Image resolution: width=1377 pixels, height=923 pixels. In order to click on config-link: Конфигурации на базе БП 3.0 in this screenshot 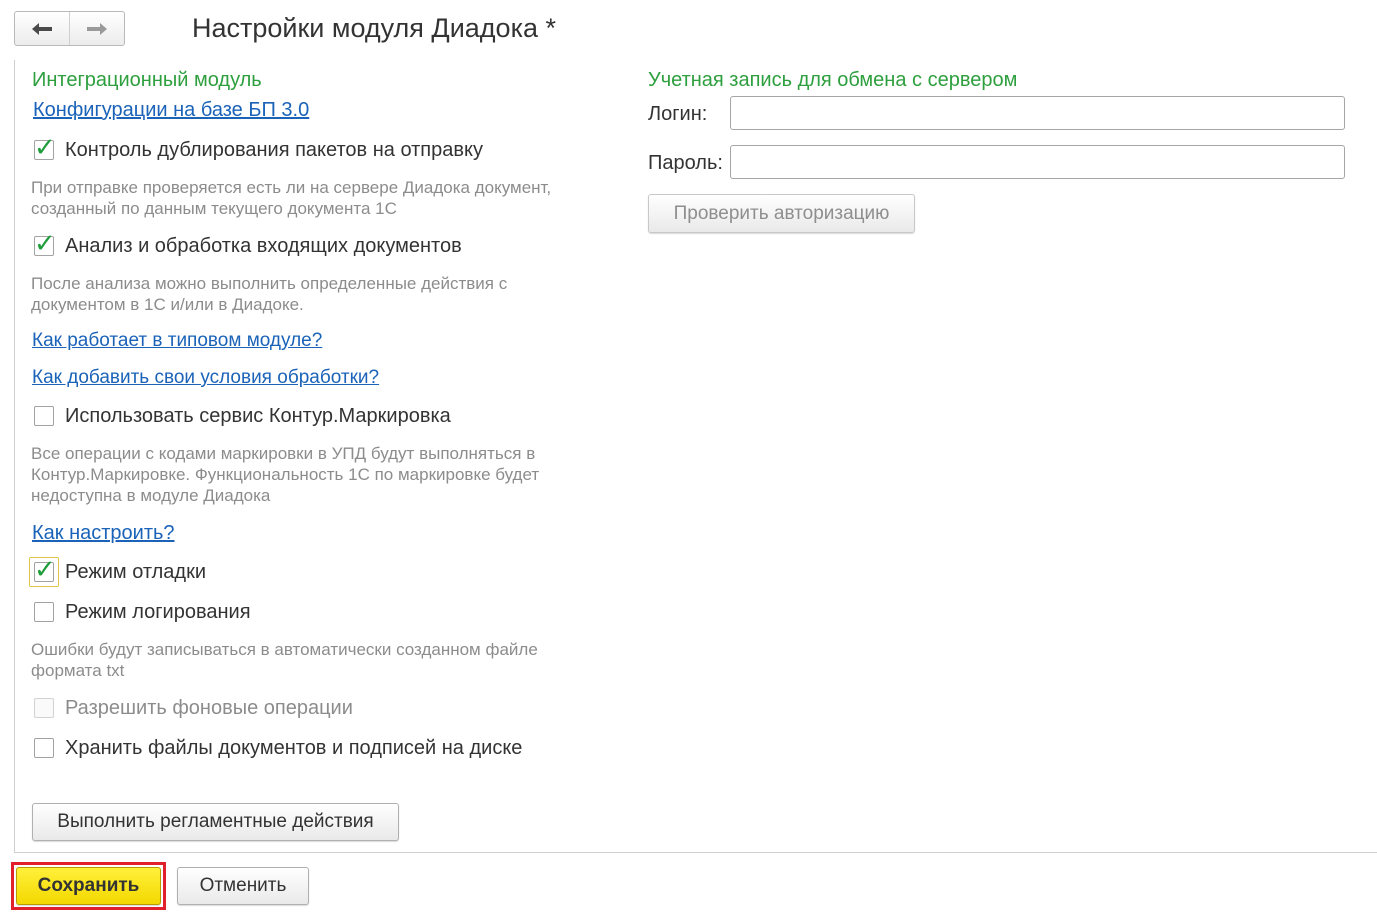, I will do `click(171, 110)`.